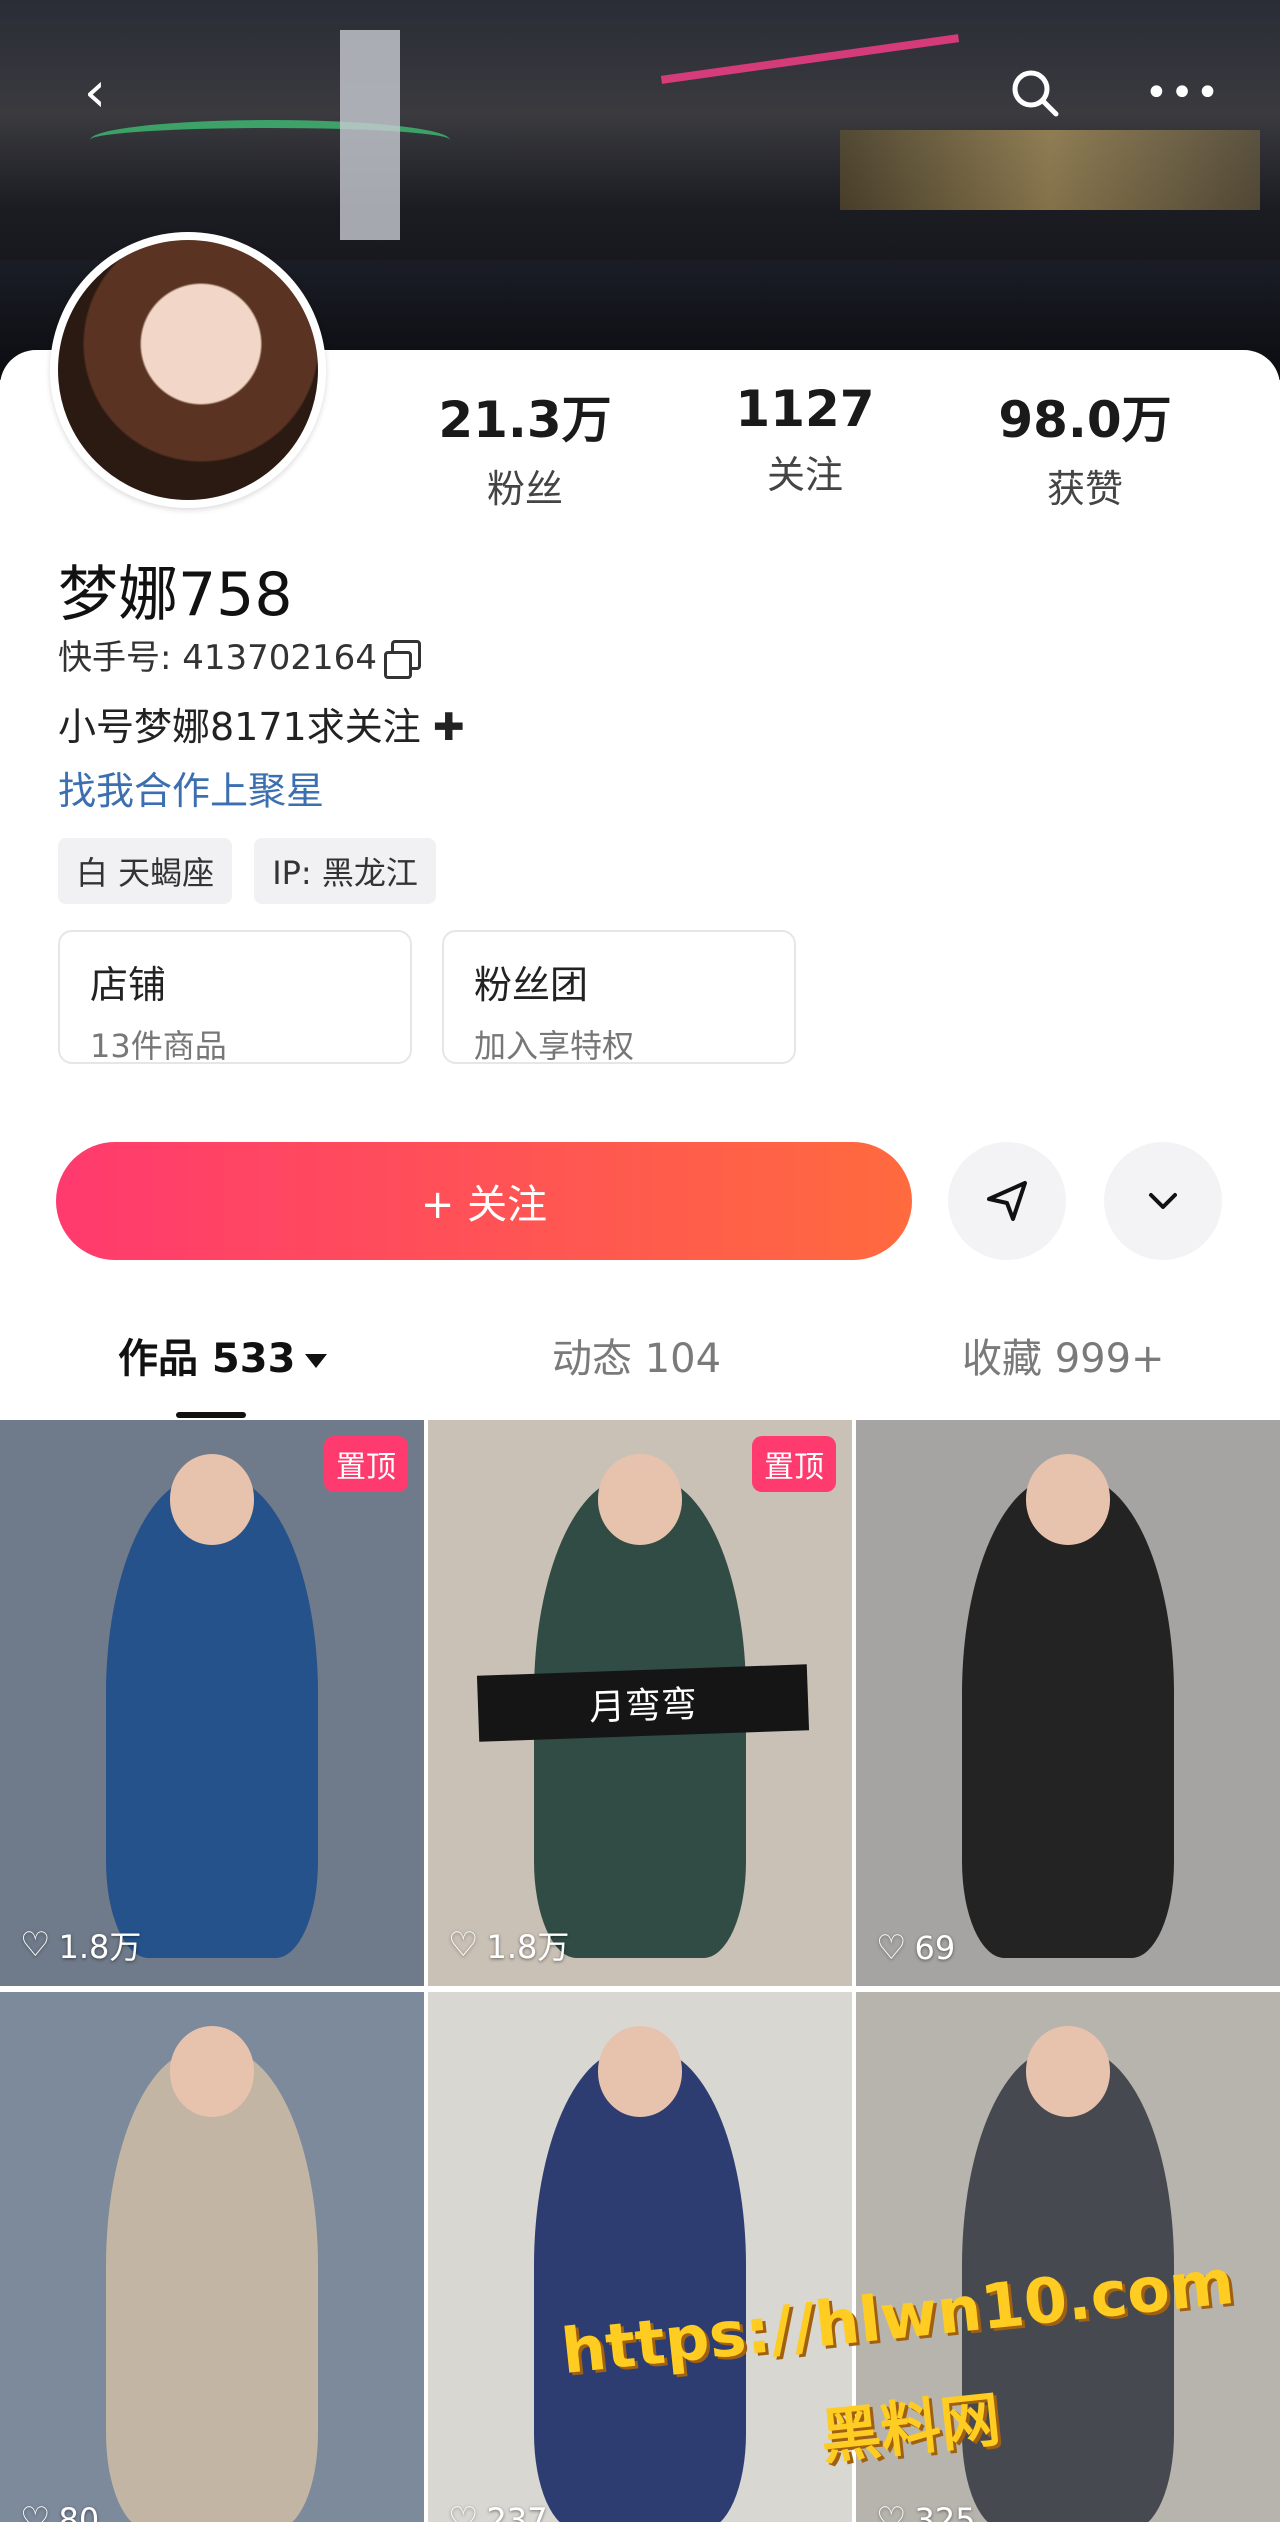 The image size is (1280, 2522). What do you see at coordinates (188, 370) in the screenshot?
I see `avatar` at bounding box center [188, 370].